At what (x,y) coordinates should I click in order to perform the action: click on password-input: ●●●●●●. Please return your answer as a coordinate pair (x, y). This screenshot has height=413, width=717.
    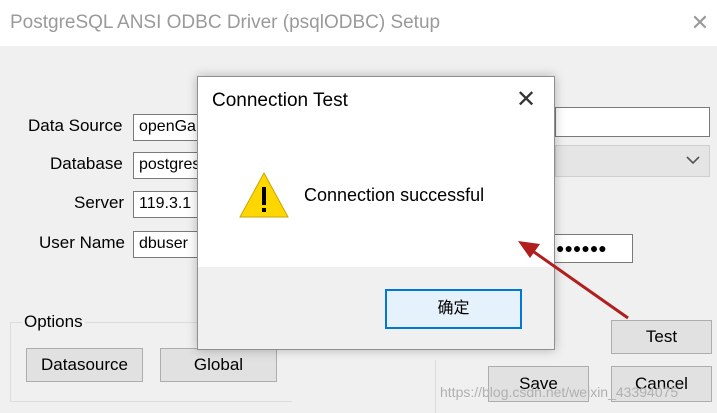
    Looking at the image, I should click on (591, 248).